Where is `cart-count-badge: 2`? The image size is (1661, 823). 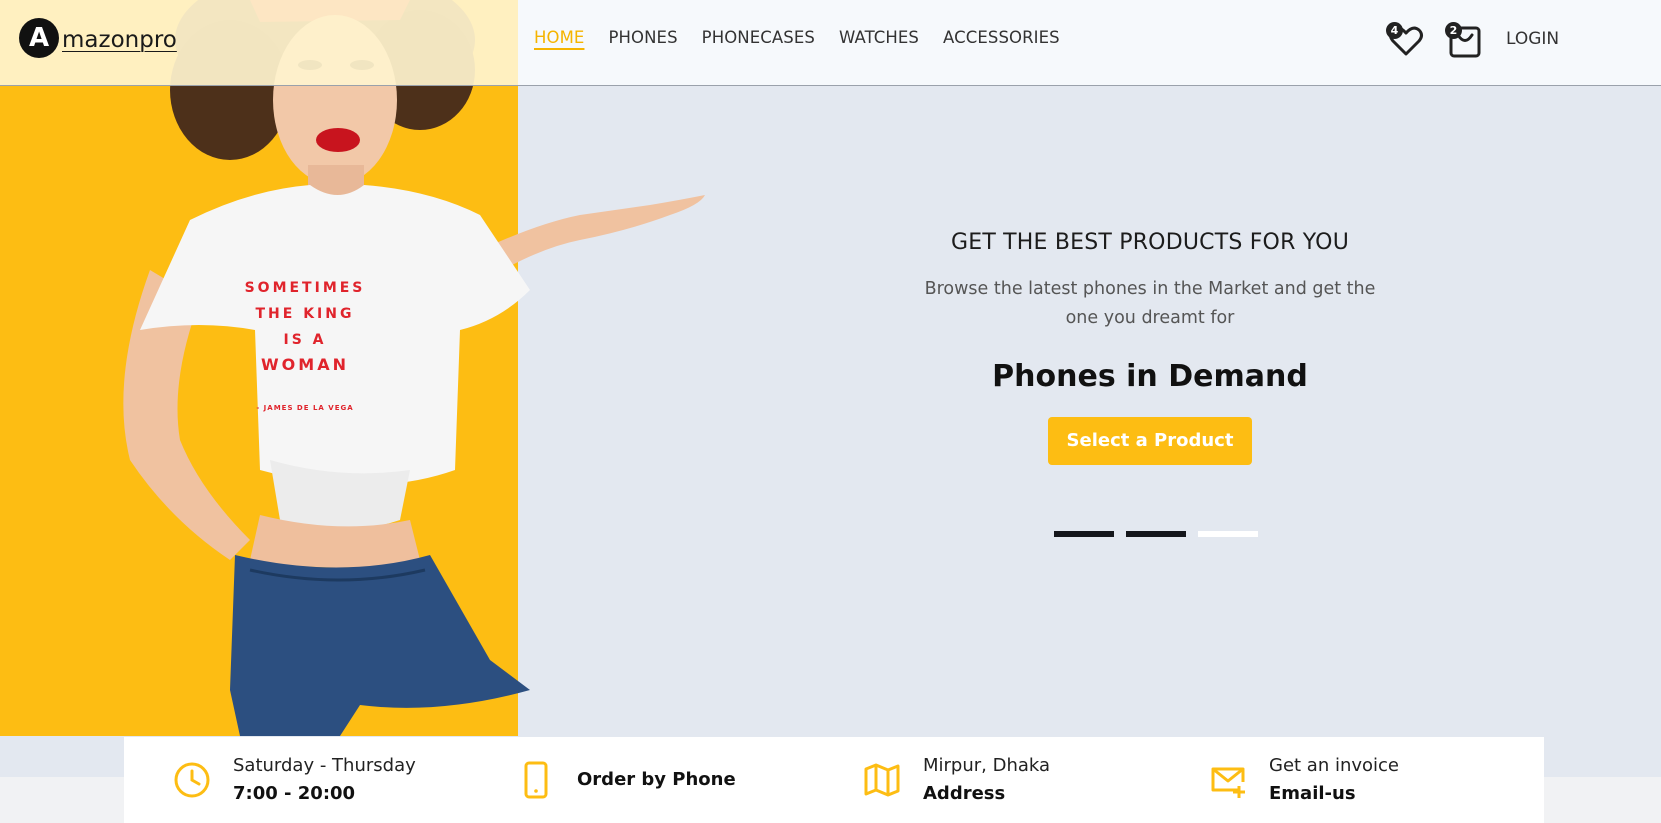
cart-count-badge: 2 is located at coordinates (1453, 30).